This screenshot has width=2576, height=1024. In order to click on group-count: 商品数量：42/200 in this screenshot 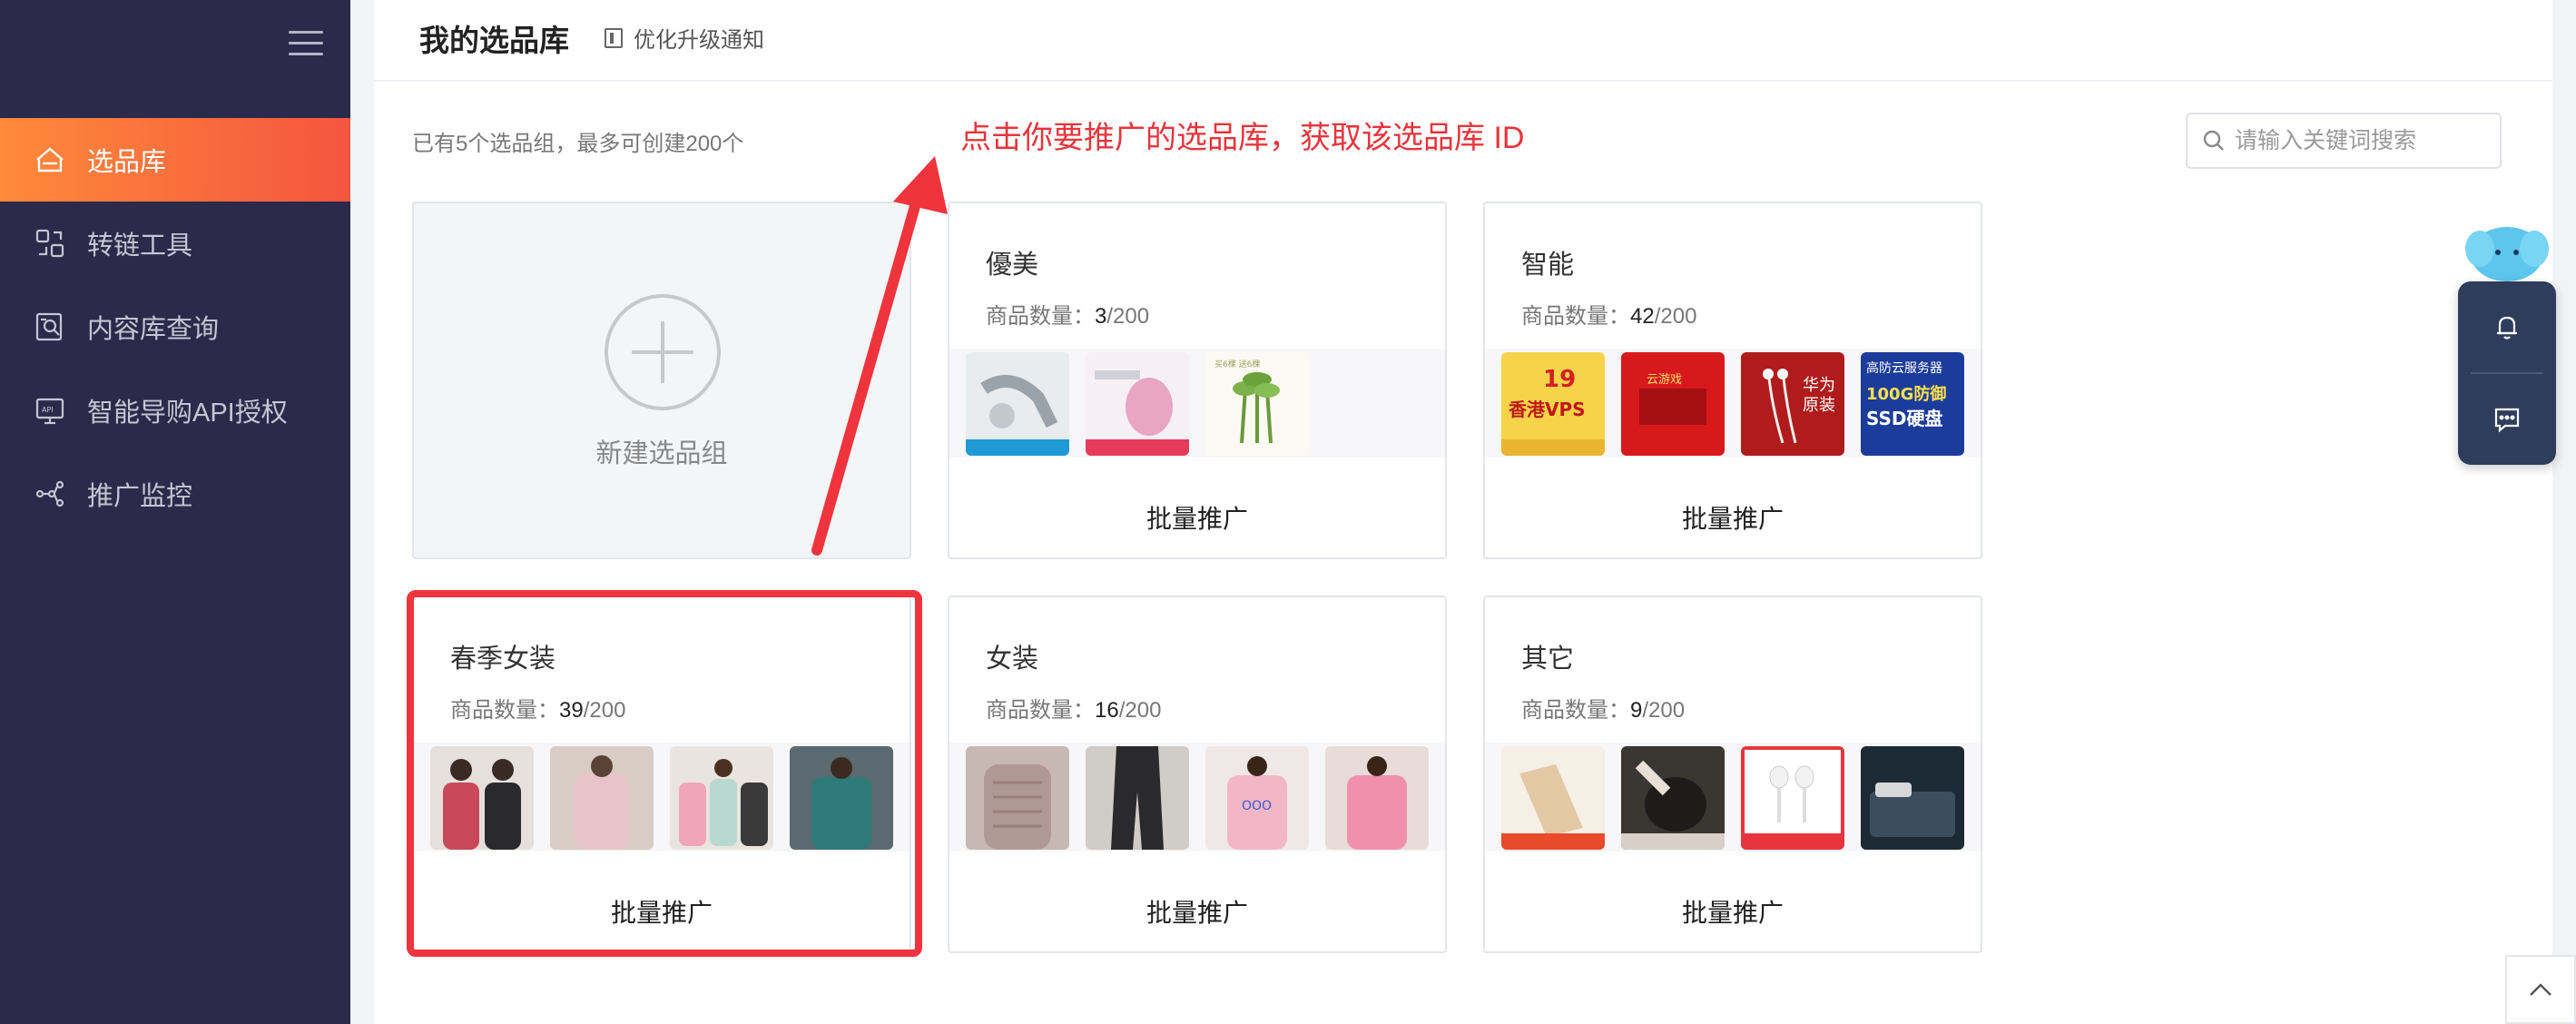, I will do `click(1609, 316)`.